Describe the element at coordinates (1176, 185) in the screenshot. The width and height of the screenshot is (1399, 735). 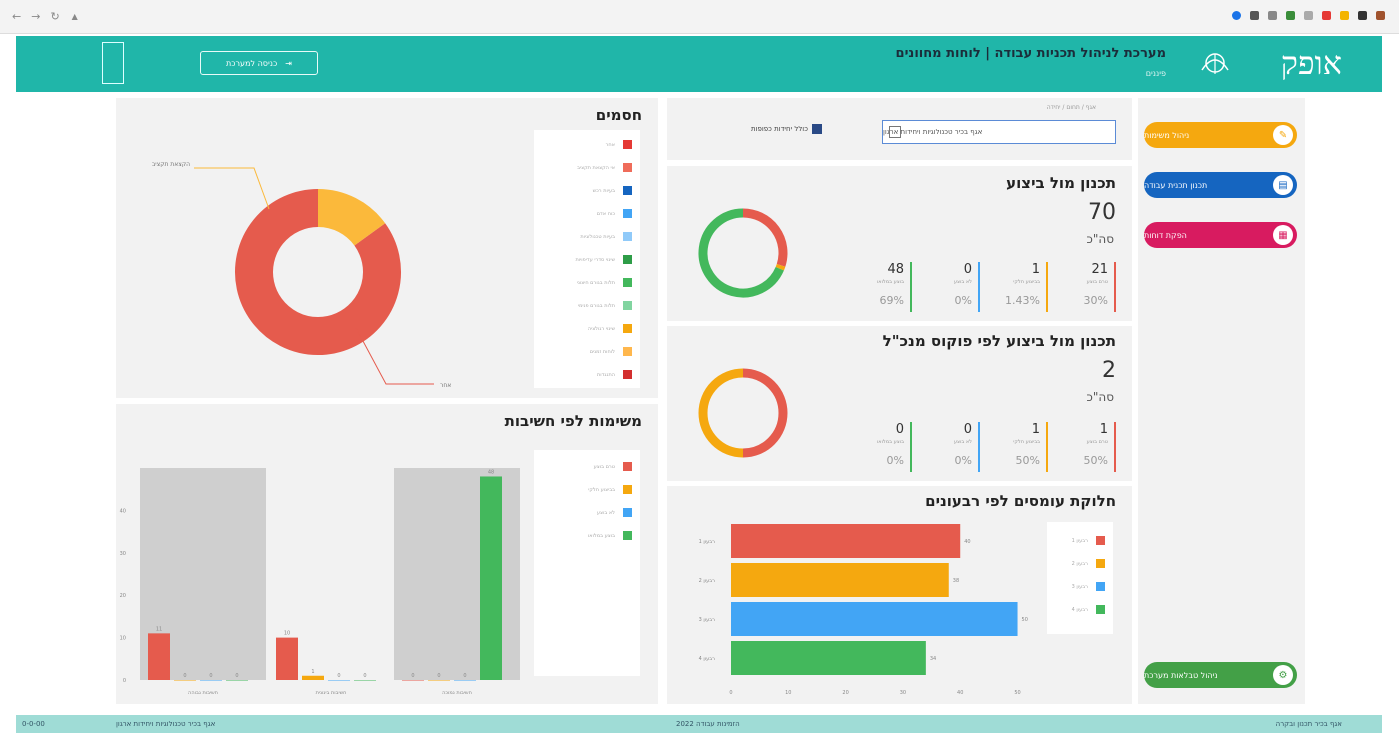
I see `sidebar-item-label: תכנון תכנית עבודה` at that location.